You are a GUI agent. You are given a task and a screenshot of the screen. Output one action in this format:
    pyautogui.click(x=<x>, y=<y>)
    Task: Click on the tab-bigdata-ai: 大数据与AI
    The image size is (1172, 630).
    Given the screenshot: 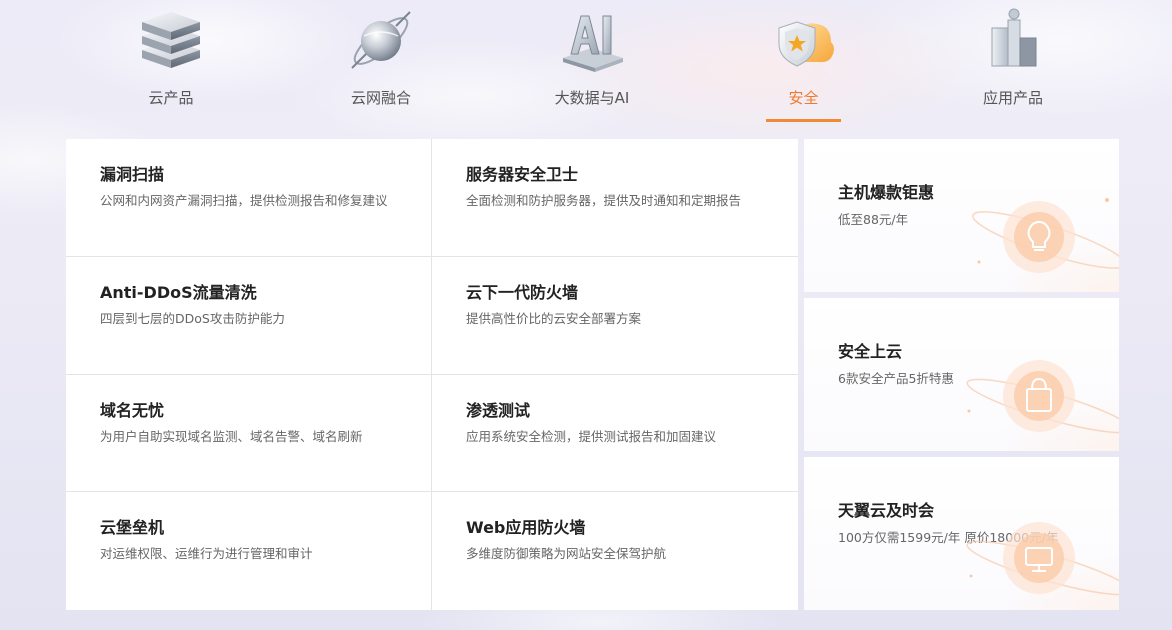 What is the action you would take?
    pyautogui.click(x=592, y=61)
    